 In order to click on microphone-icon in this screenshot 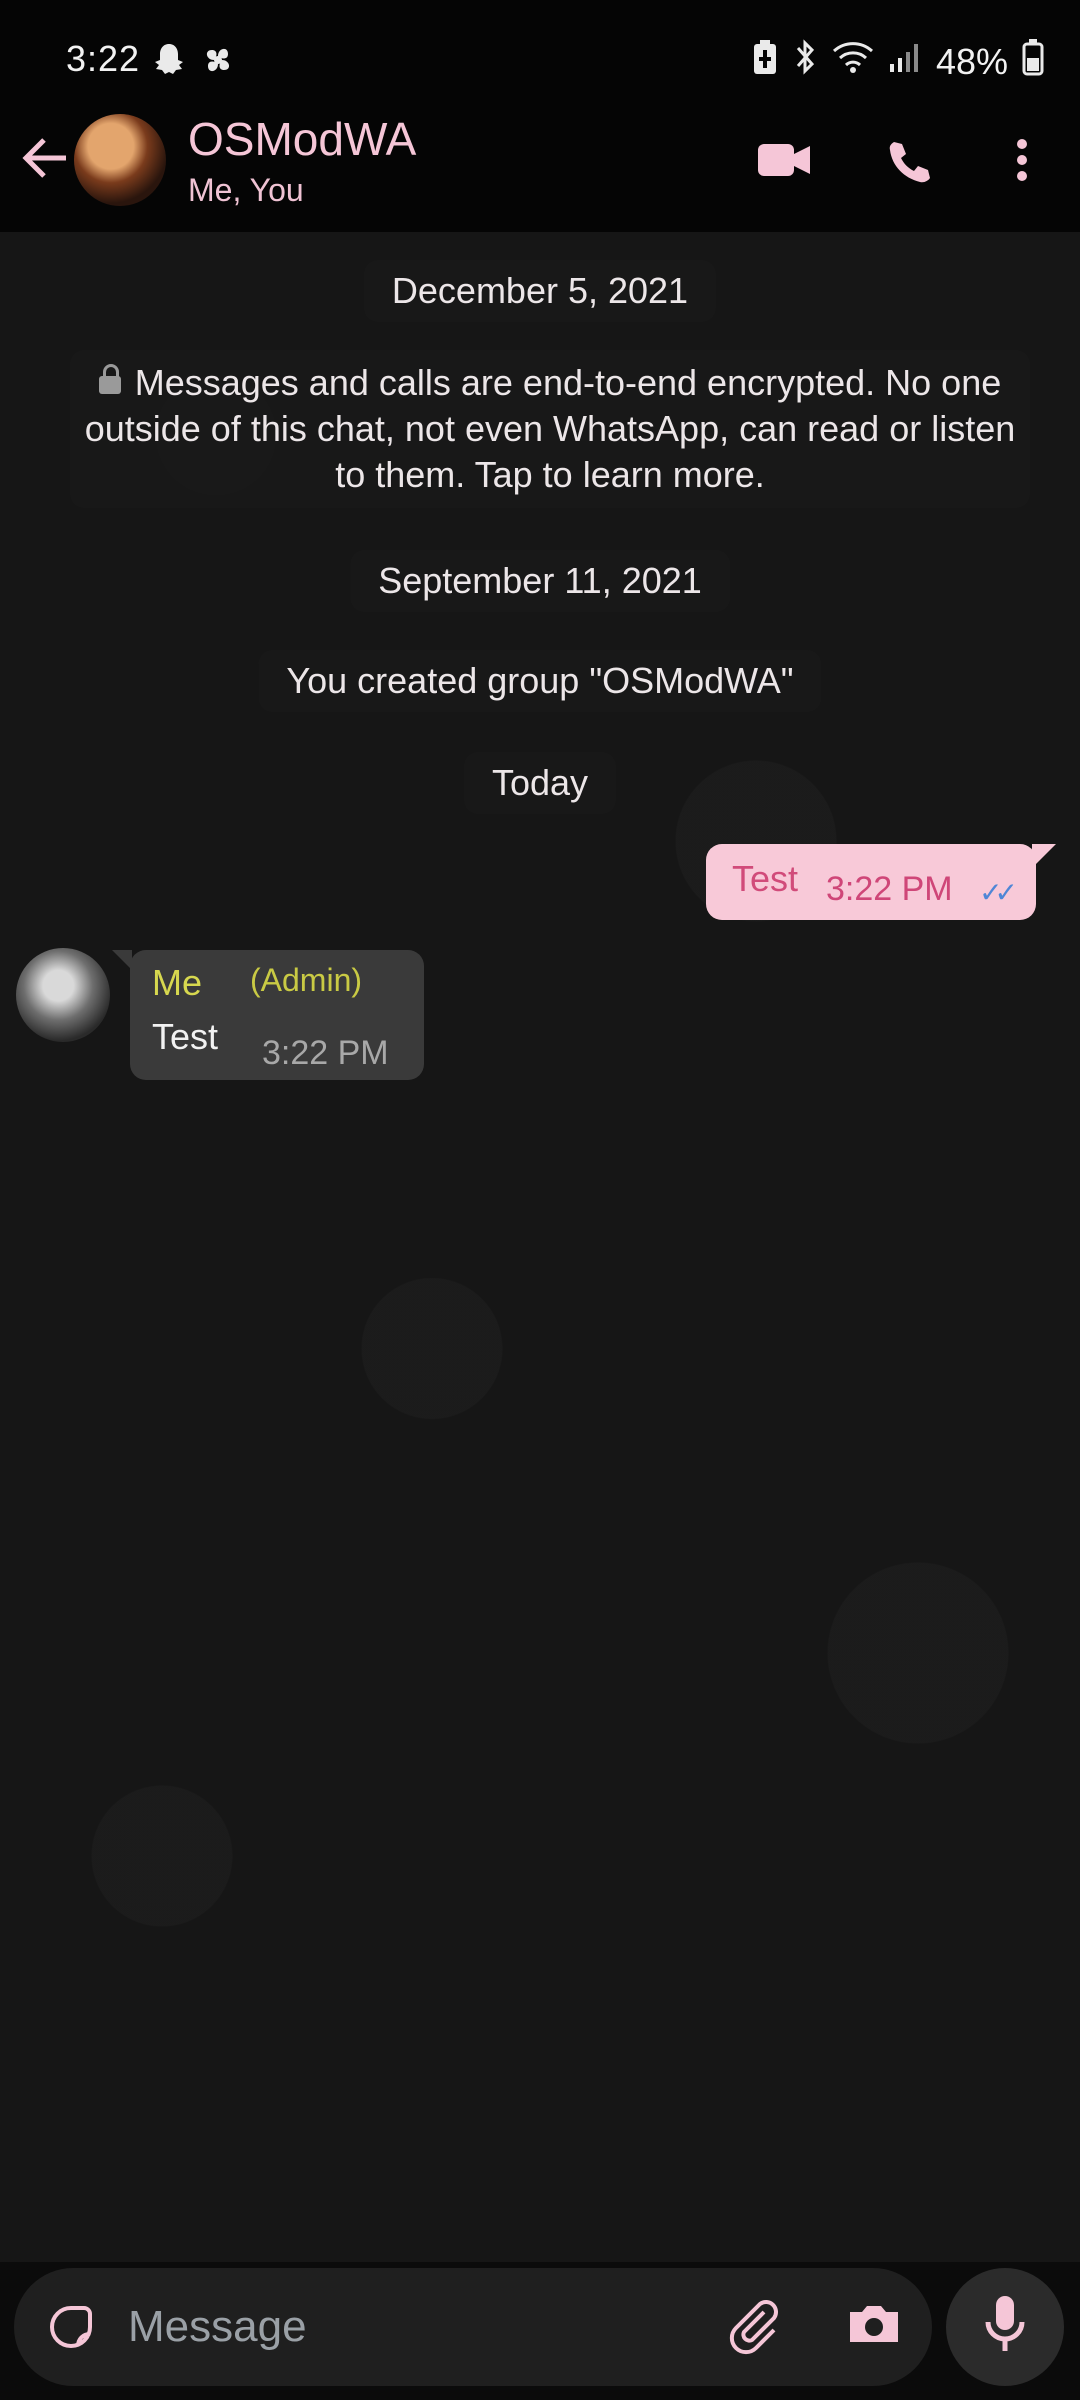, I will do `click(1005, 2329)`.